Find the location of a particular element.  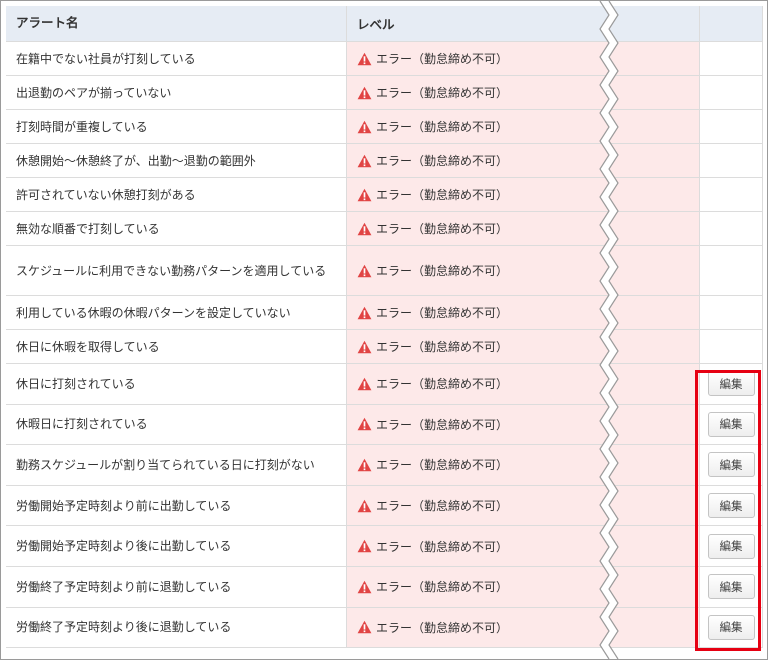

table-break-zigzag is located at coordinates (609, 330).